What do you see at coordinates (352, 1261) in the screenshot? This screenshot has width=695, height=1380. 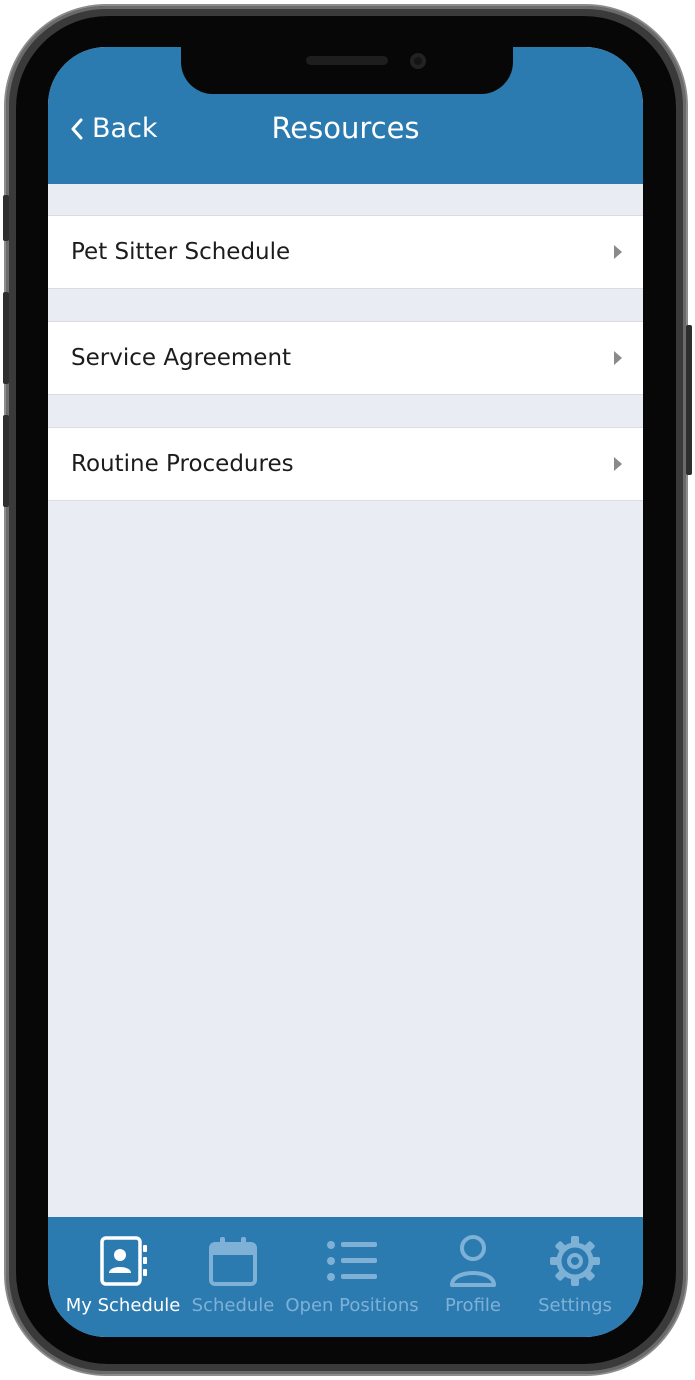 I see `list-icon` at bounding box center [352, 1261].